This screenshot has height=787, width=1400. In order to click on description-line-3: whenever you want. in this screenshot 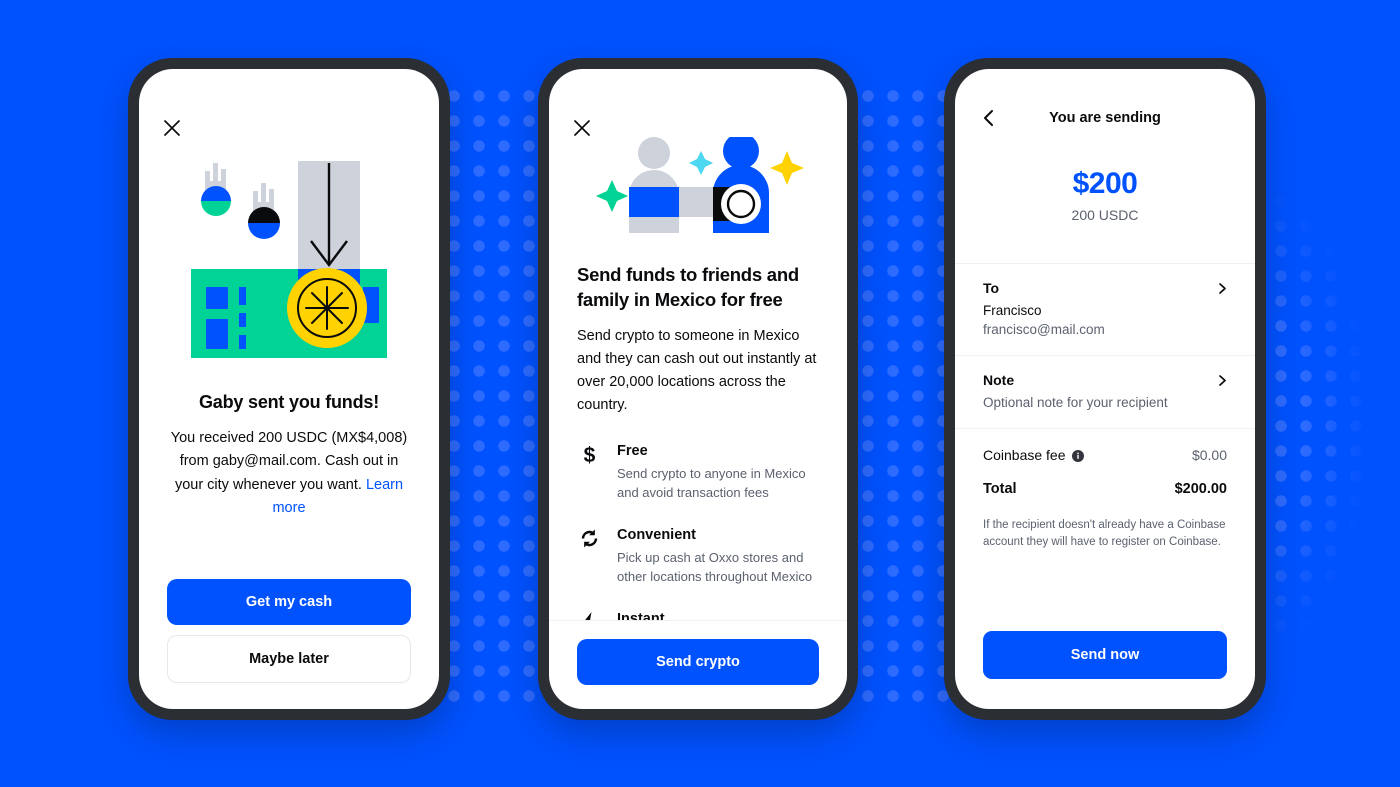, I will do `click(297, 484)`.